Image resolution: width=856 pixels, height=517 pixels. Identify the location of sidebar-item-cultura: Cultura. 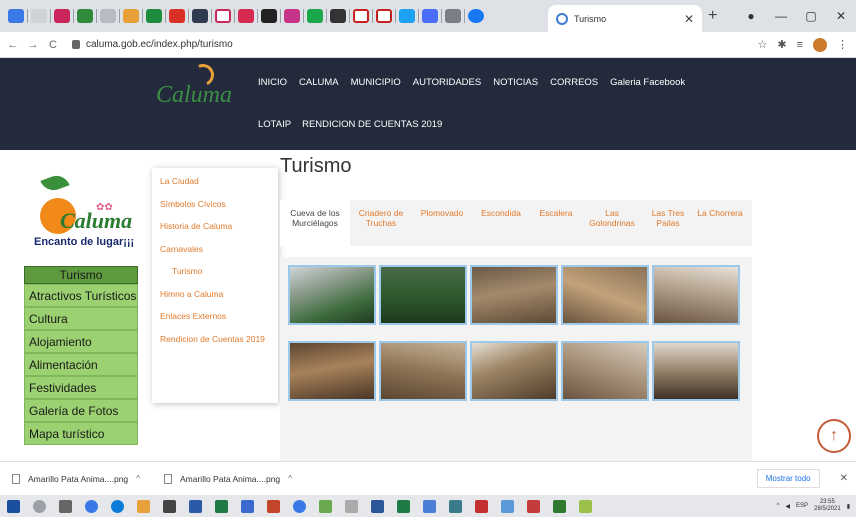
(81, 318).